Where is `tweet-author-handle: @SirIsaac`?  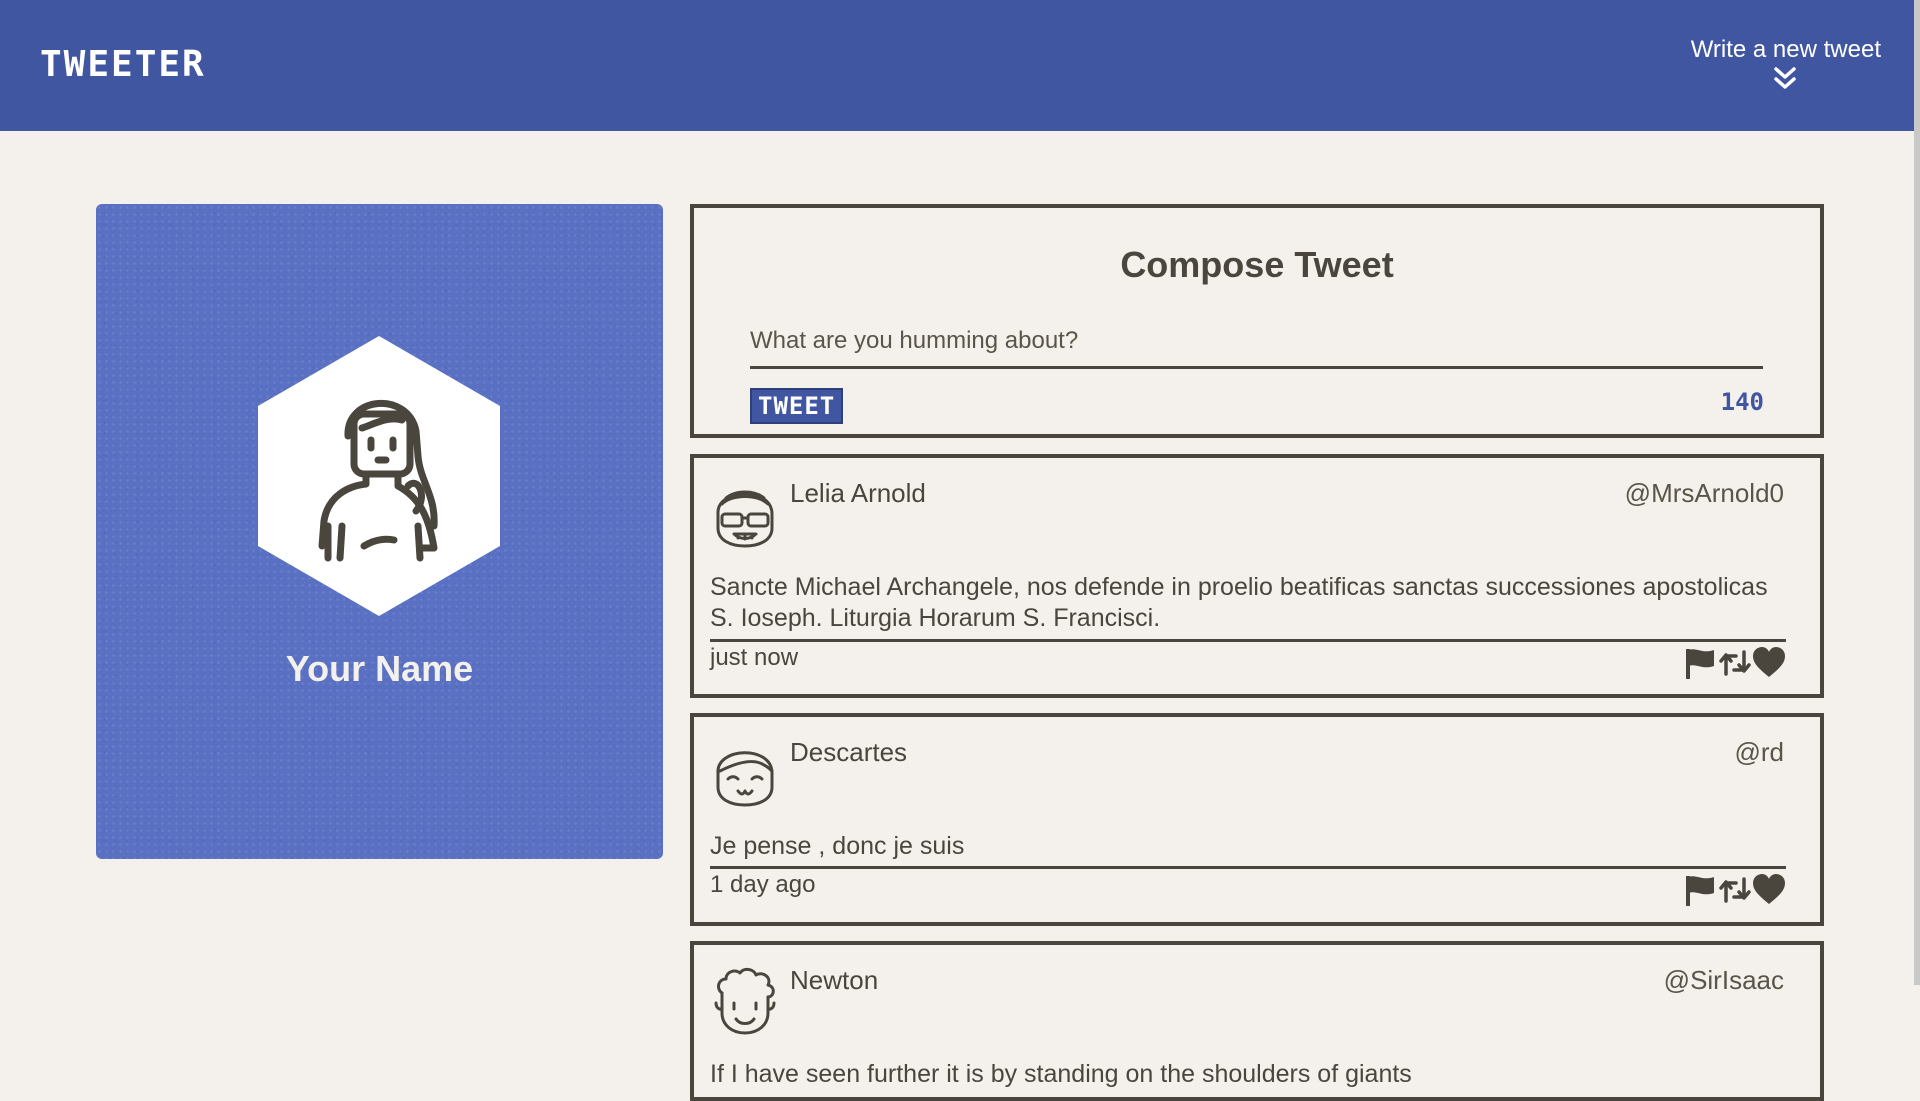
tweet-author-handle: @SirIsaac is located at coordinates (1723, 980).